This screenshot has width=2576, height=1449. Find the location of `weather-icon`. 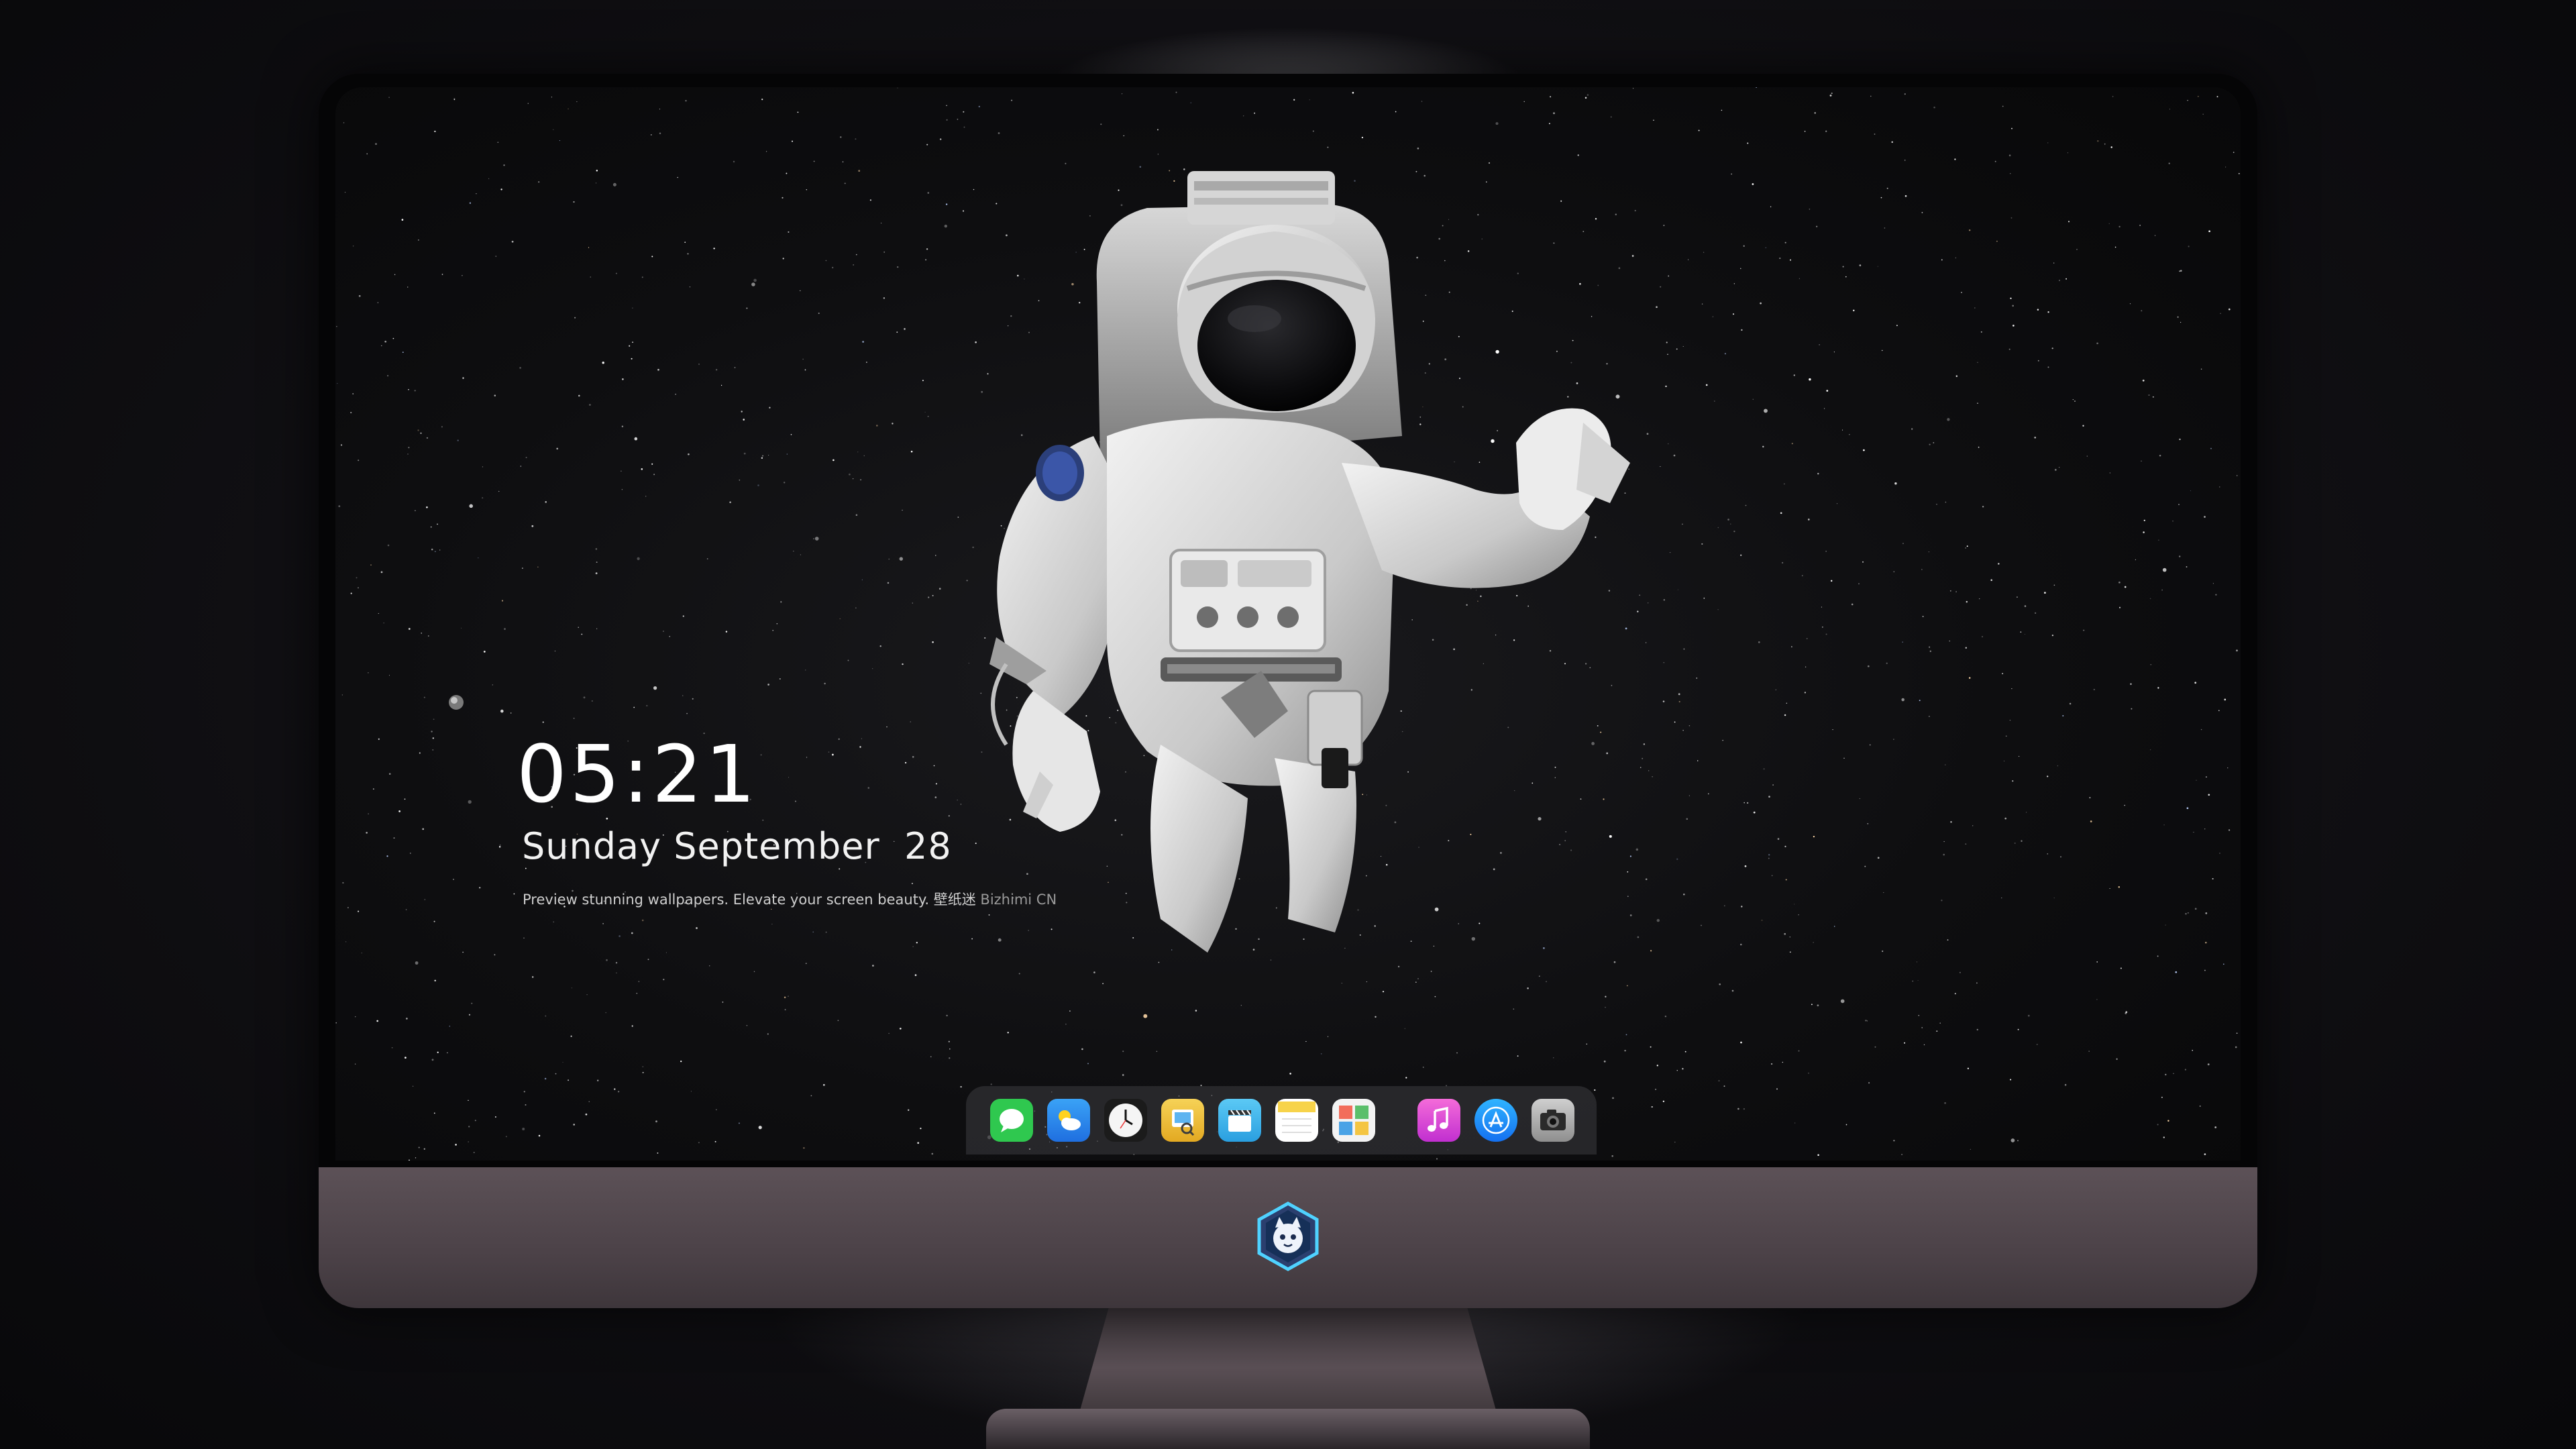

weather-icon is located at coordinates (1068, 1120).